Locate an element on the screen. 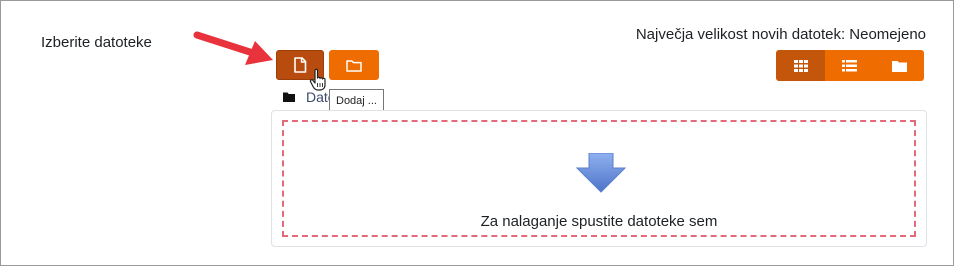  view-icons-button is located at coordinates (801, 65).